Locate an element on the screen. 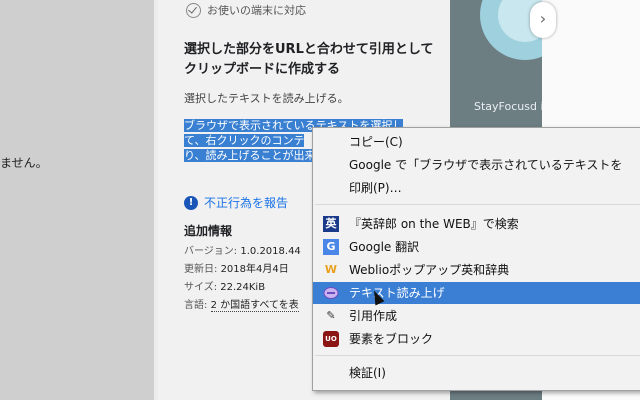  menu-item-label: 検証(I) is located at coordinates (367, 373).